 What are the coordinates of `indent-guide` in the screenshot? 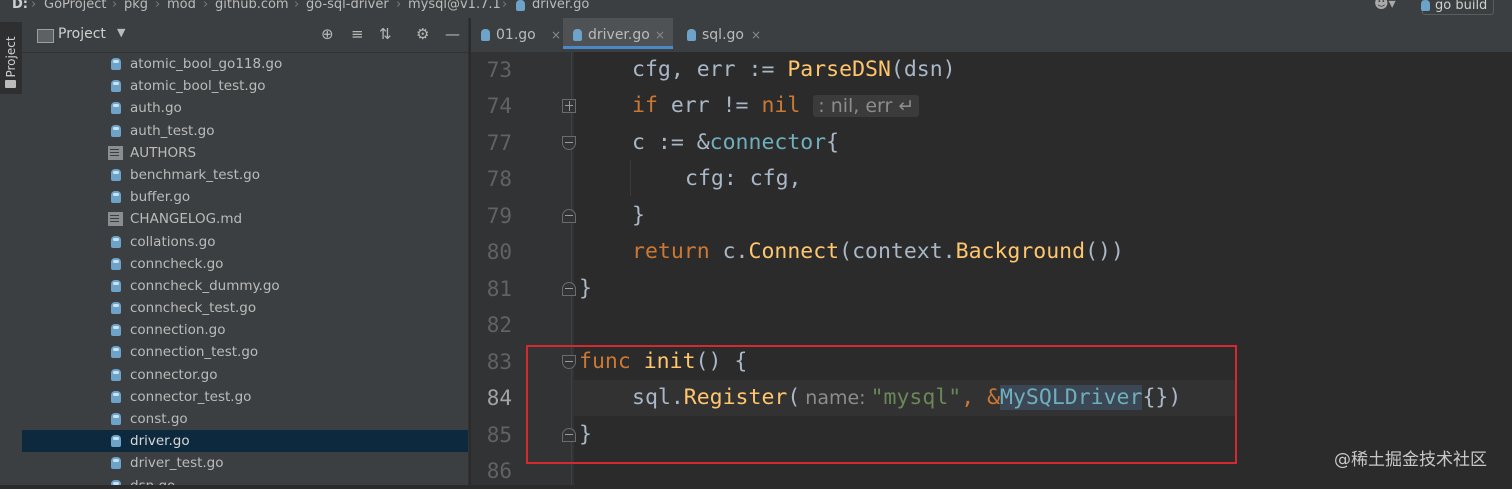 It's located at (630, 178).